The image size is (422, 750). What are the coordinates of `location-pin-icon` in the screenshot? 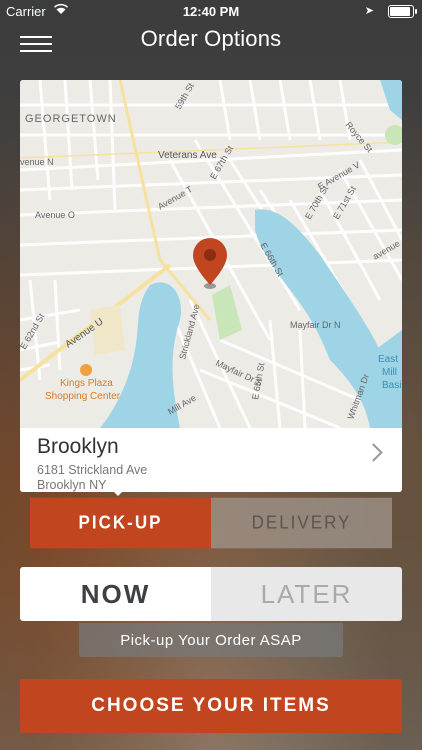 It's located at (210, 263).